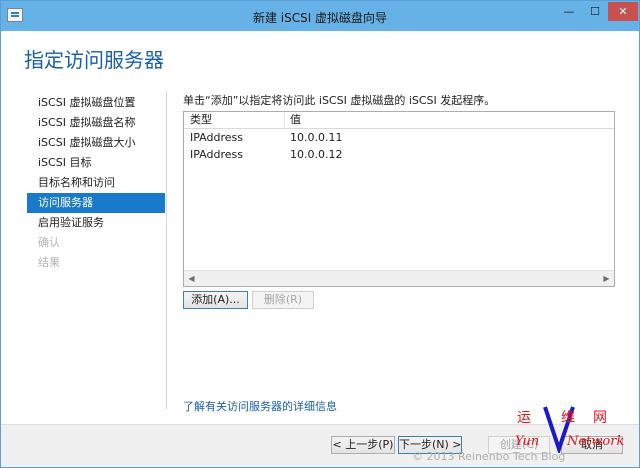 The width and height of the screenshot is (640, 468). I want to click on nav-item-enable-auth: 启用验证服务, so click(96, 223).